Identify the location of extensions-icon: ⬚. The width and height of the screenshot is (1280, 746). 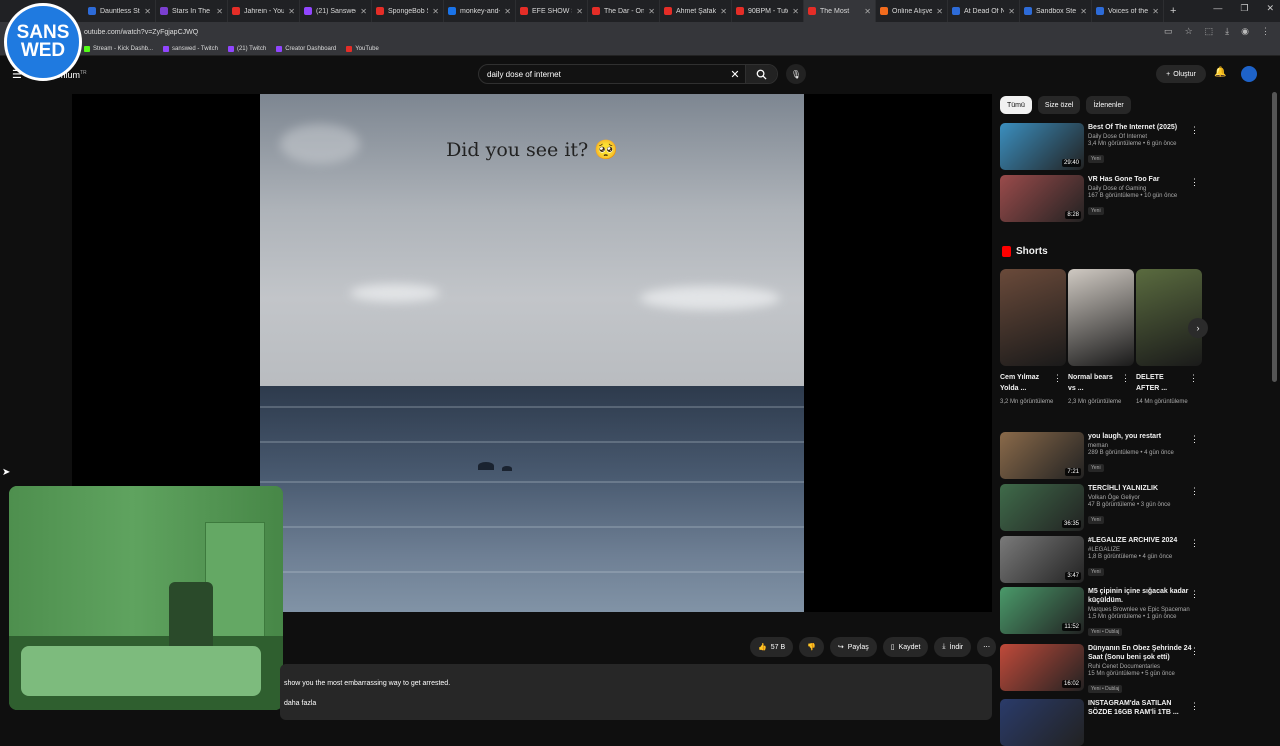
(1209, 31).